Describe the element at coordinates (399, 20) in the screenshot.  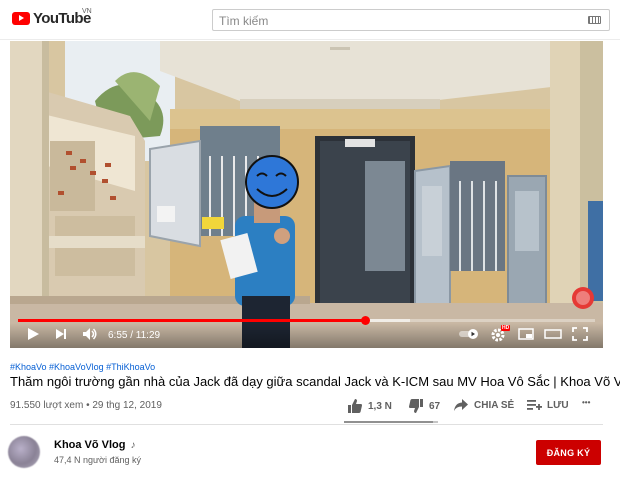
I see `search-input` at that location.